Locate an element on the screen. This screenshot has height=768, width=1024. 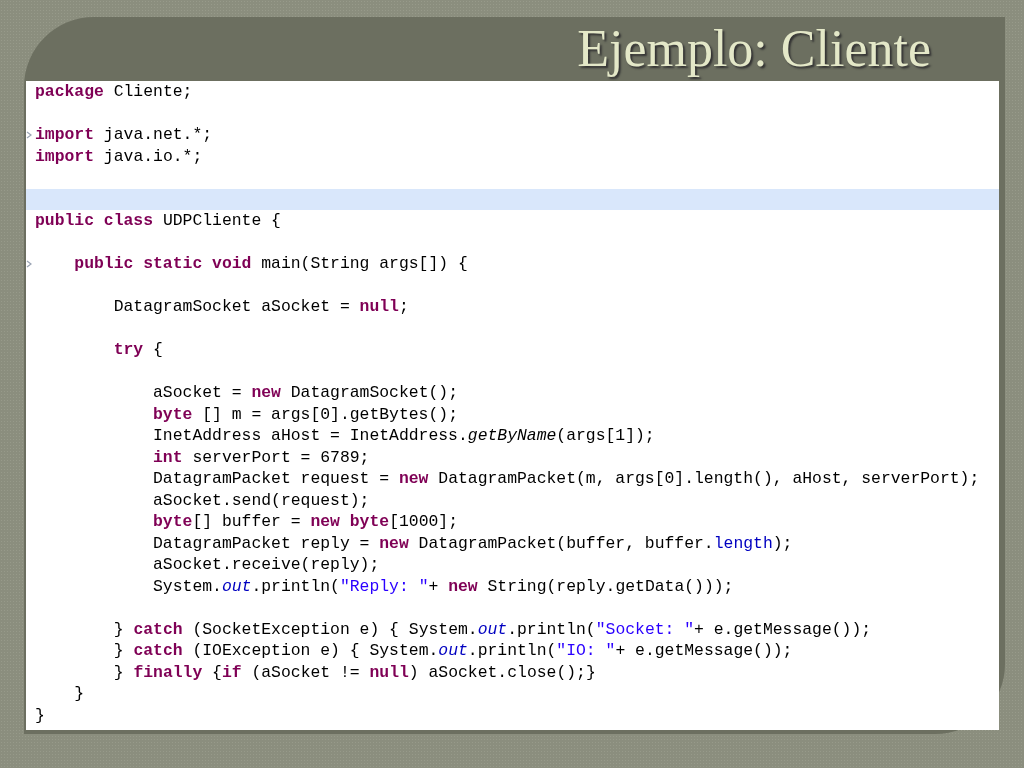
code-line: byte [] m = args[0].getBytes(); is located at coordinates (305, 414).